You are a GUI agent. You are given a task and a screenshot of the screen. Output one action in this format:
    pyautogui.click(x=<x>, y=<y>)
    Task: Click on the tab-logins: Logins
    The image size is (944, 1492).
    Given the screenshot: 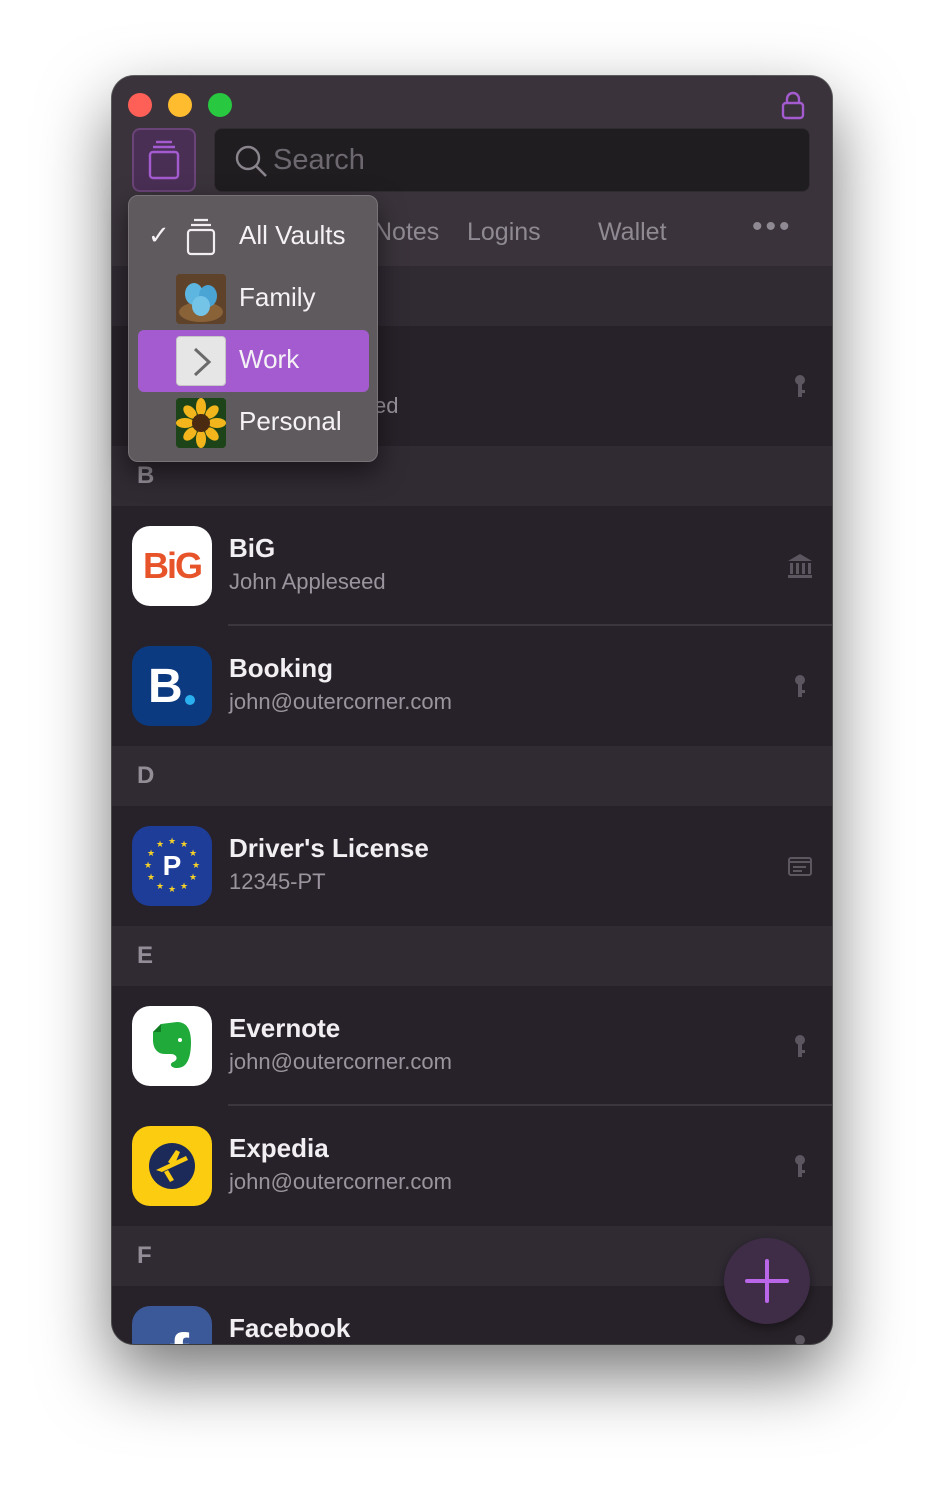 What is the action you would take?
    pyautogui.click(x=504, y=232)
    